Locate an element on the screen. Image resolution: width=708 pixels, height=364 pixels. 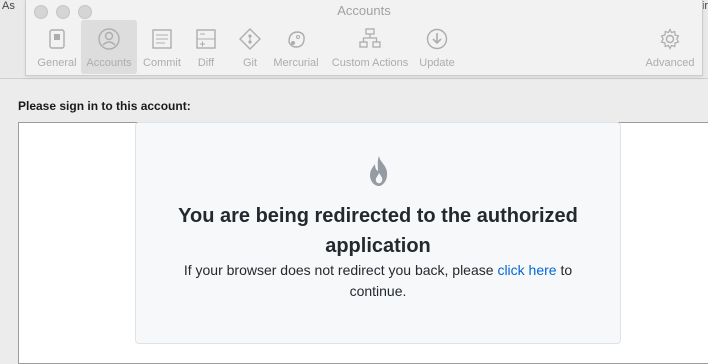
commit-icon is located at coordinates (162, 39).